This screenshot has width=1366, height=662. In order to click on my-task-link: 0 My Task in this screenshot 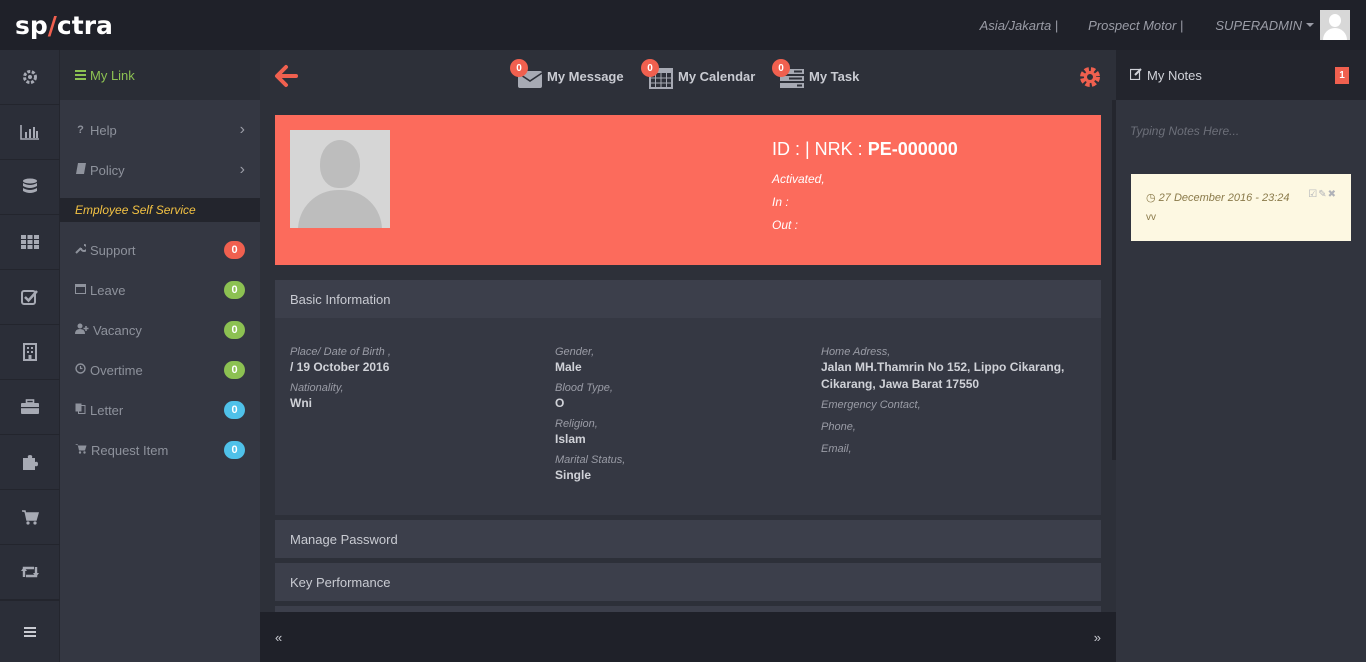, I will do `click(816, 74)`.